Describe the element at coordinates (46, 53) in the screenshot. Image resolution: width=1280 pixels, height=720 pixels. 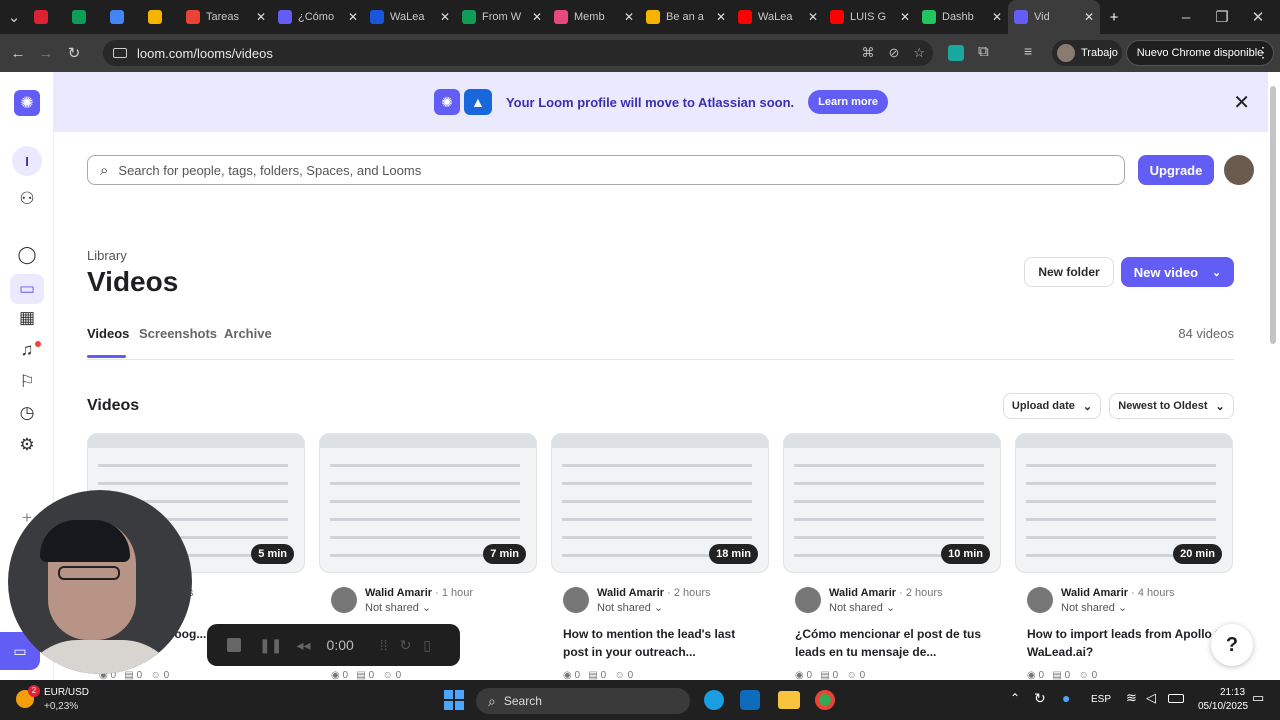
I see `forward-icon: →` at that location.